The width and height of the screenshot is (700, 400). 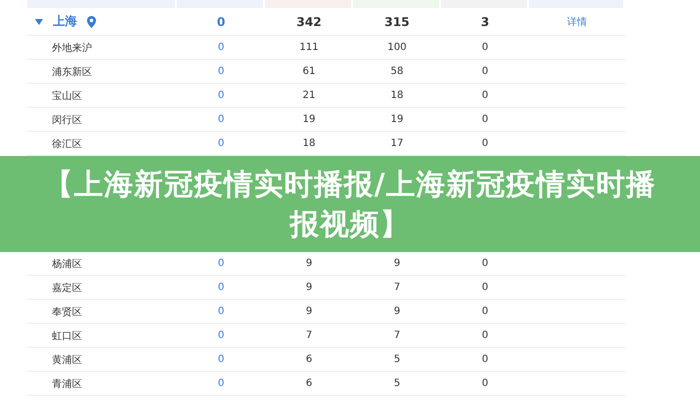 What do you see at coordinates (309, 95) in the screenshot?
I see `table-cell: 21` at bounding box center [309, 95].